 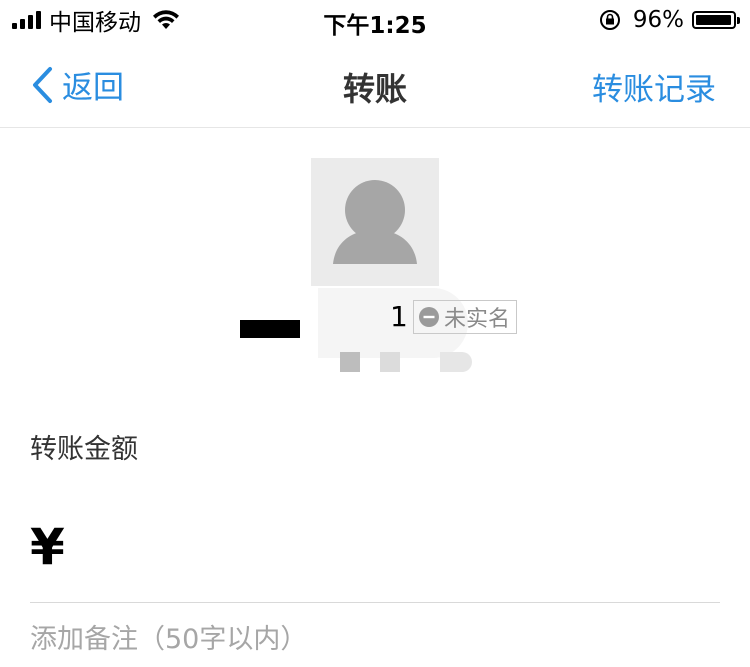 What do you see at coordinates (609, 20) in the screenshot?
I see `orientation-lock-icon` at bounding box center [609, 20].